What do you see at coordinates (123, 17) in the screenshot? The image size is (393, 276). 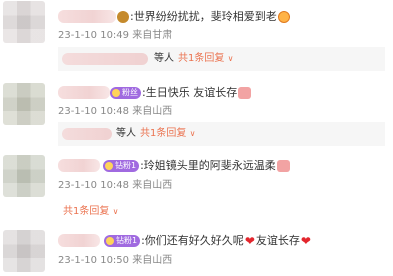 I see `badge-icon` at bounding box center [123, 17].